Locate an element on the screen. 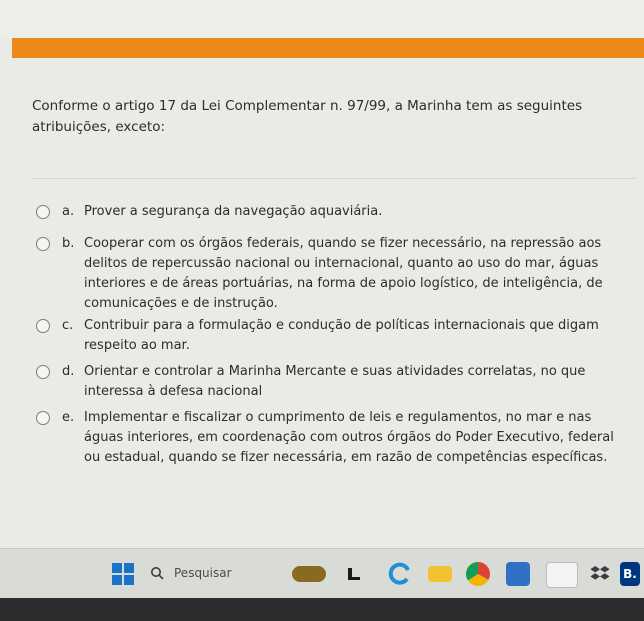 Image resolution: width=644 pixels, height=621 pixels. accent-bar is located at coordinates (328, 48).